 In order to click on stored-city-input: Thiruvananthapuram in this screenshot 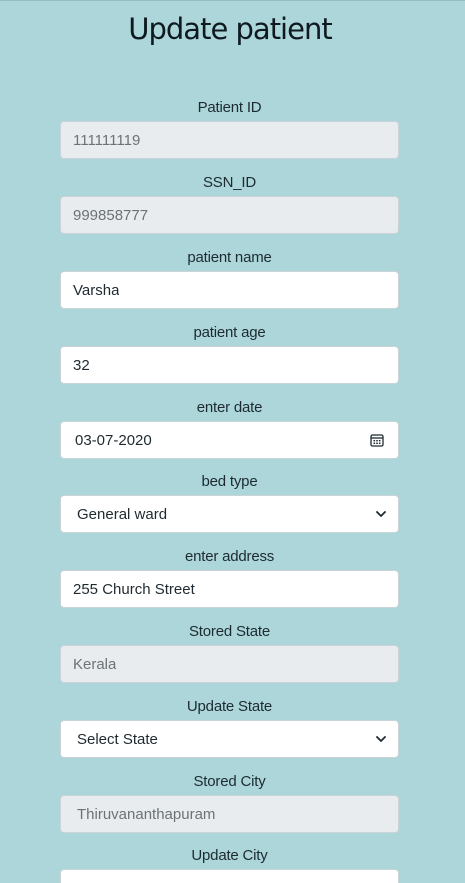, I will do `click(229, 814)`.